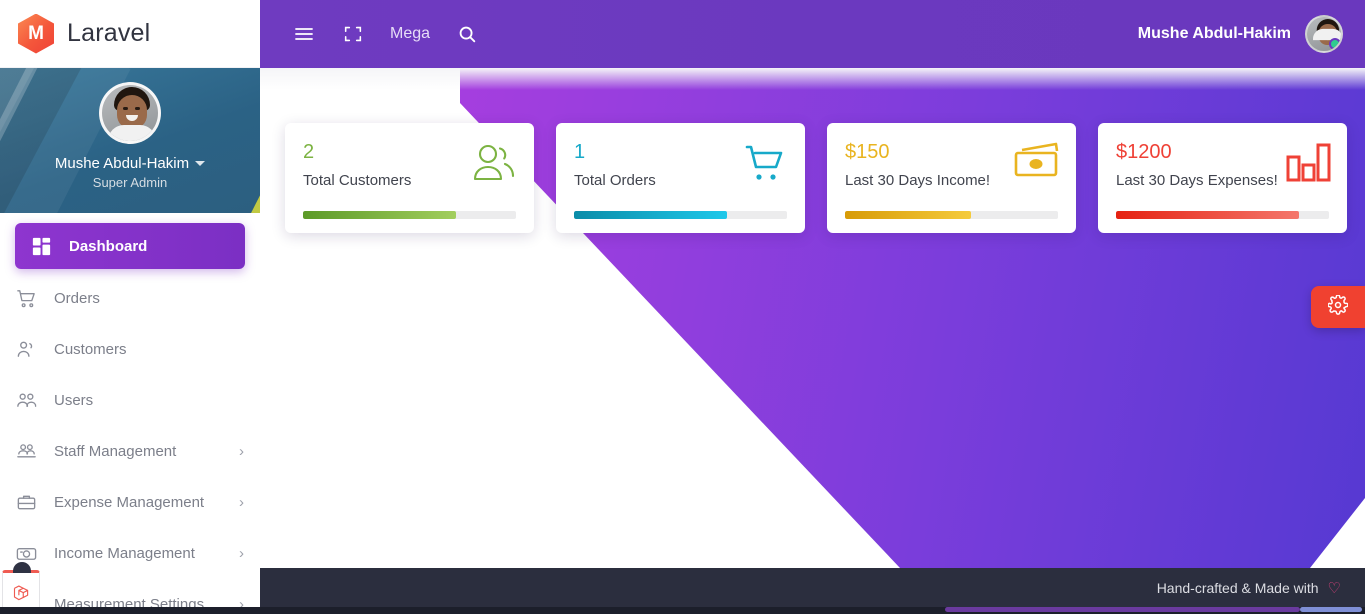 This screenshot has height=614, width=1365. I want to click on stat-card-income: $150 Last 30 Days Income!, so click(951, 178).